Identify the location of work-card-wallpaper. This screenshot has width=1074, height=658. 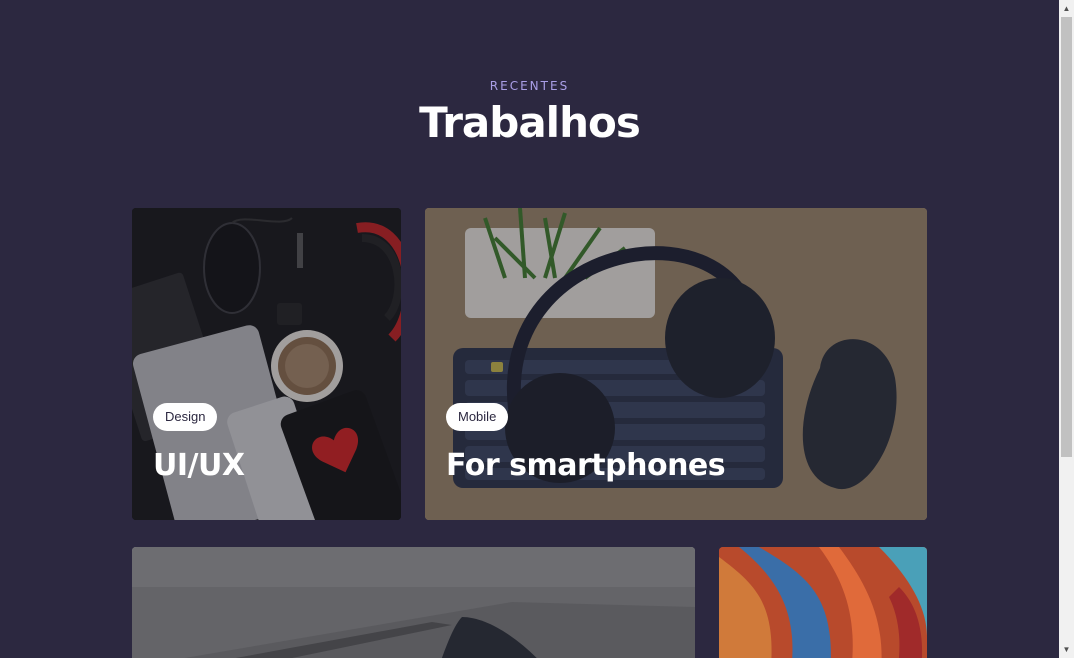
(823, 602).